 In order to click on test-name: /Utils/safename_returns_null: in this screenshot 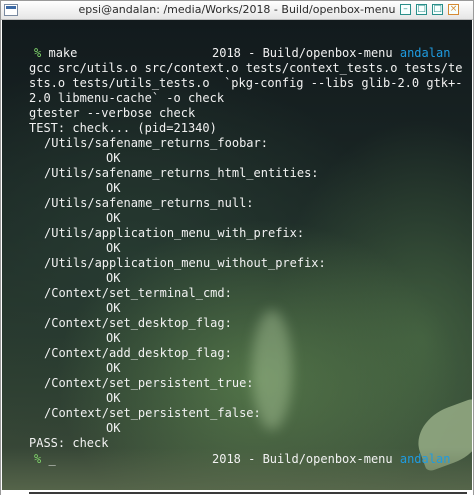, I will do `click(149, 203)`.